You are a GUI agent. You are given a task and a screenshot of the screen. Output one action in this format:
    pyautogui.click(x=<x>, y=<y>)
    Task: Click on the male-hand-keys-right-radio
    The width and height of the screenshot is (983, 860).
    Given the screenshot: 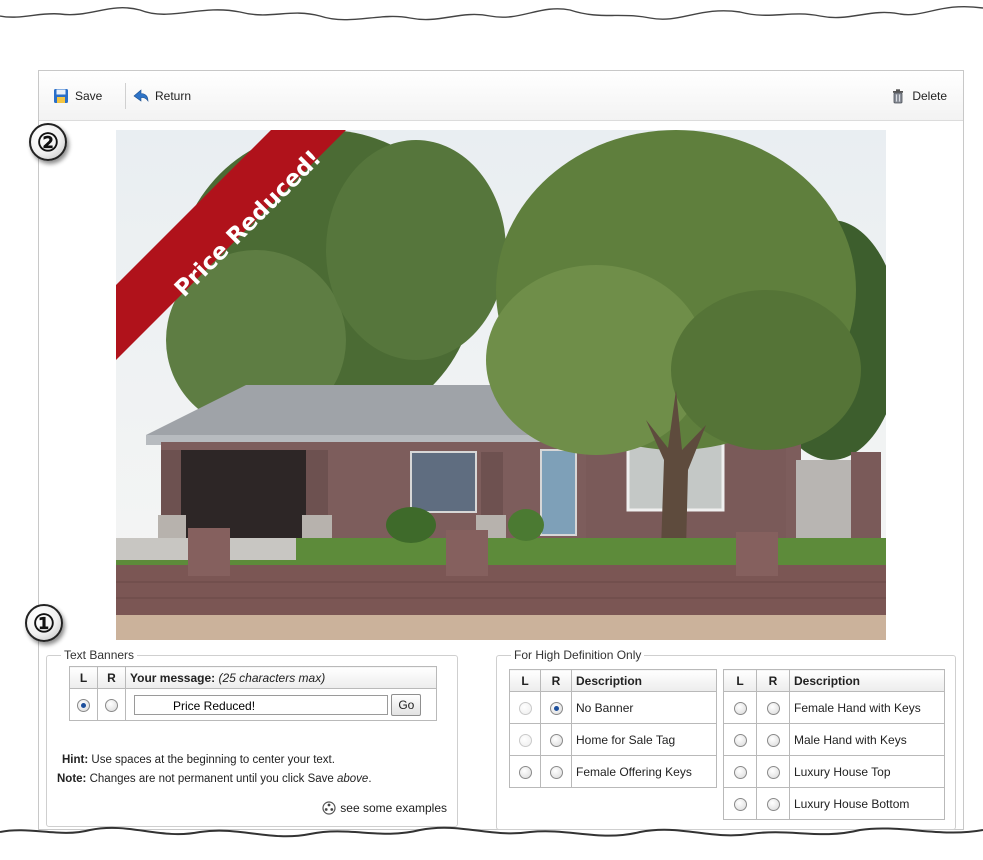 What is the action you would take?
    pyautogui.click(x=773, y=740)
    